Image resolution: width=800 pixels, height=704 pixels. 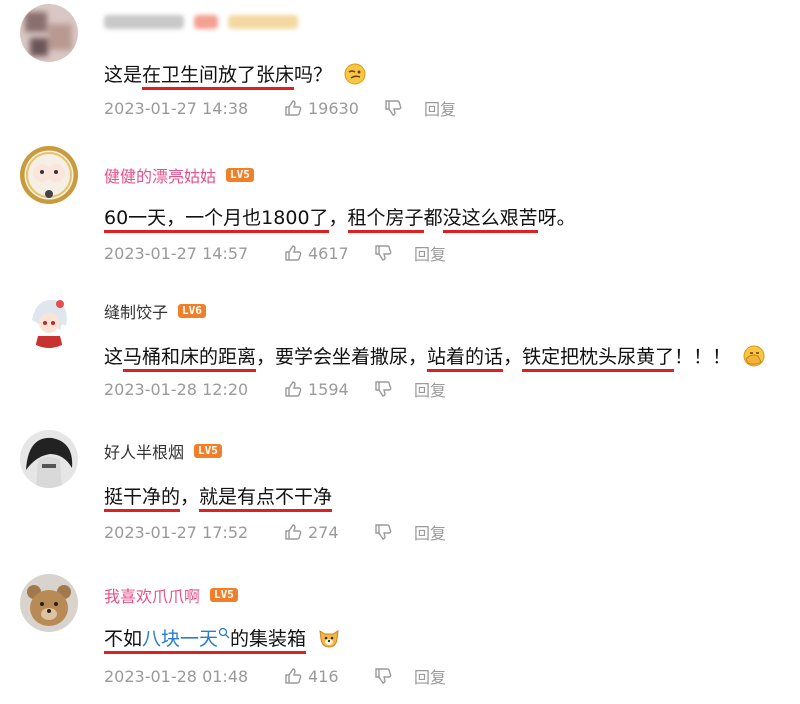 I want to click on search-icon, so click(x=224, y=633).